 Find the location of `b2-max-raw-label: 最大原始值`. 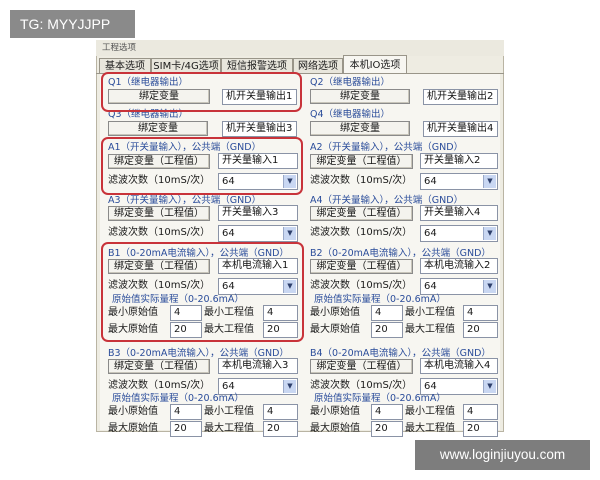

b2-max-raw-label: 最大原始值 is located at coordinates (335, 329).